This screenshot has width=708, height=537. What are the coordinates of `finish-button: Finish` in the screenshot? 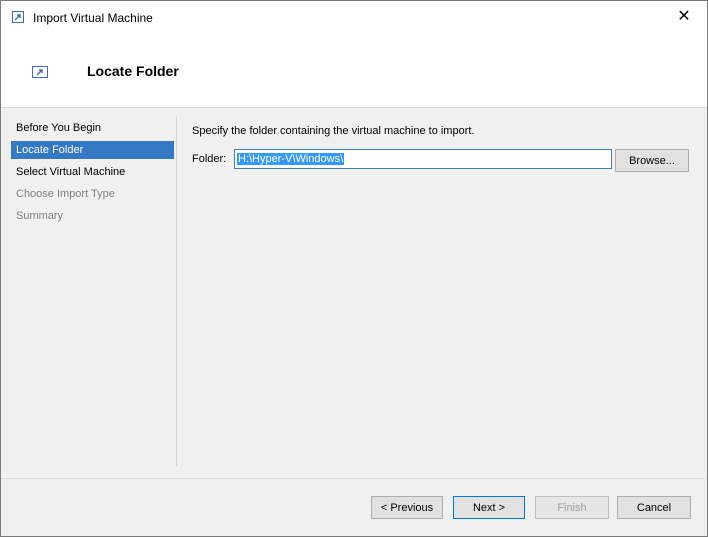 It's located at (572, 507).